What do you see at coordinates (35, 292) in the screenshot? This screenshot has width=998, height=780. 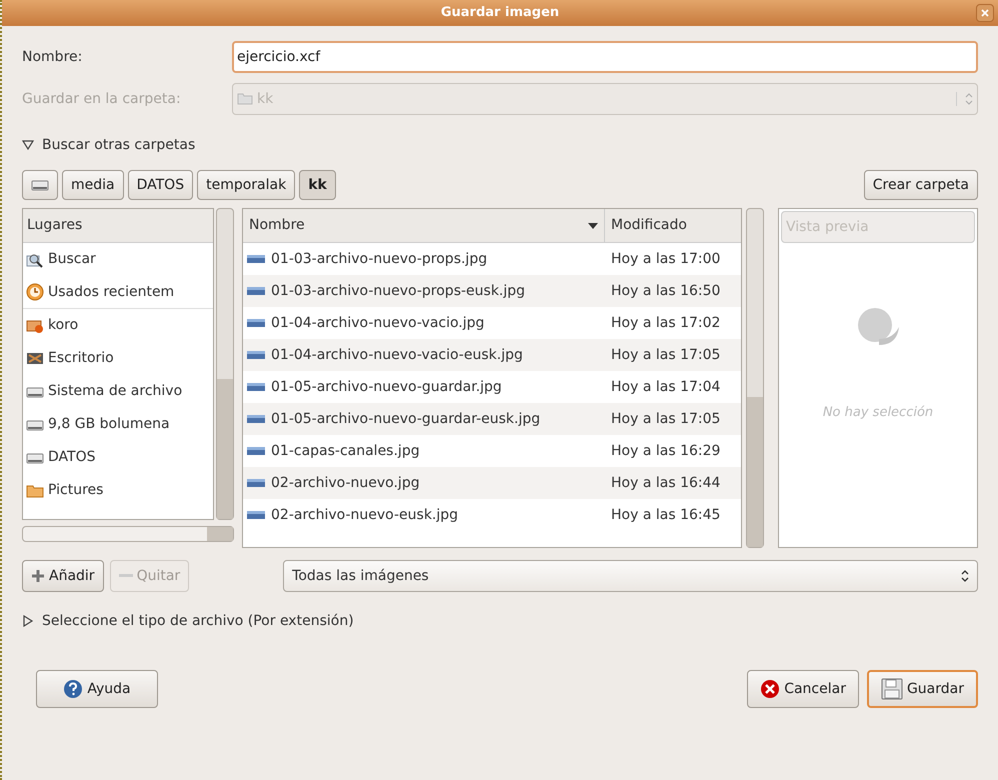 I see `clock-icon` at bounding box center [35, 292].